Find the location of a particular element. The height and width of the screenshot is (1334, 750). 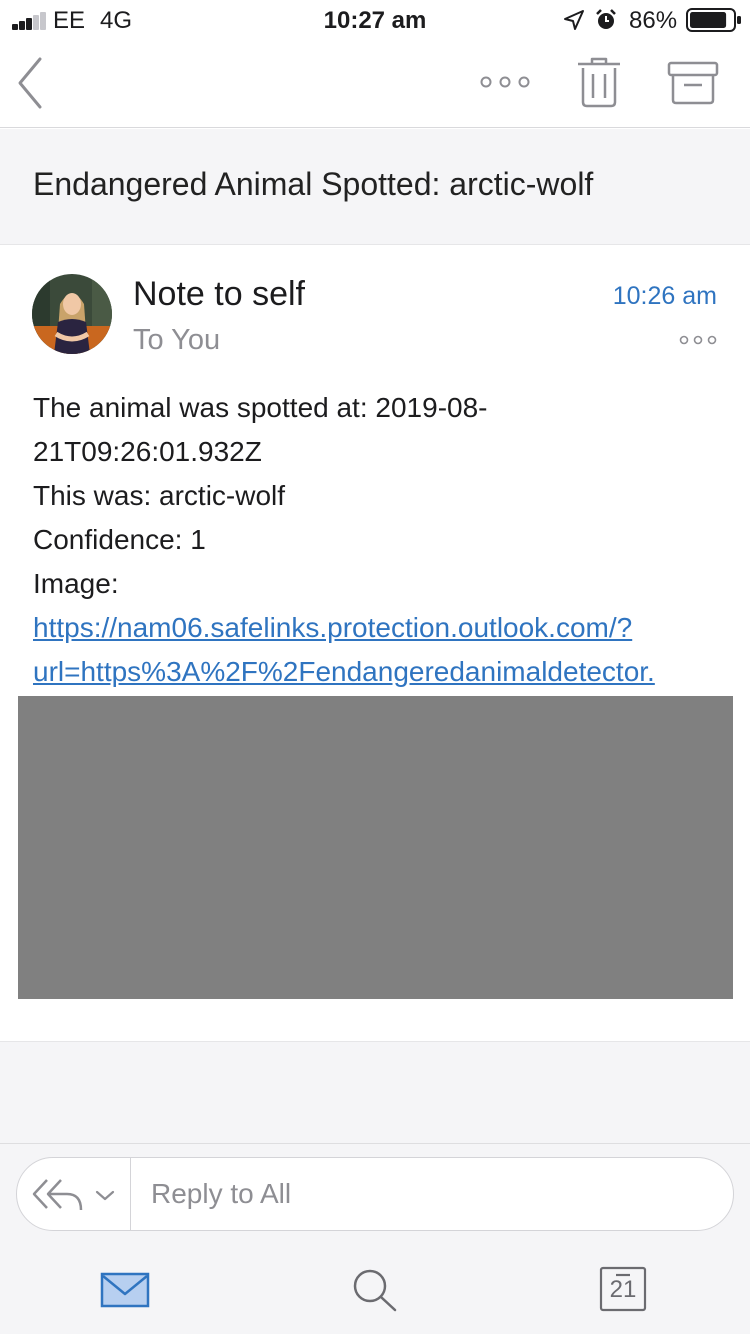

recipient-line: To You is located at coordinates (177, 340).